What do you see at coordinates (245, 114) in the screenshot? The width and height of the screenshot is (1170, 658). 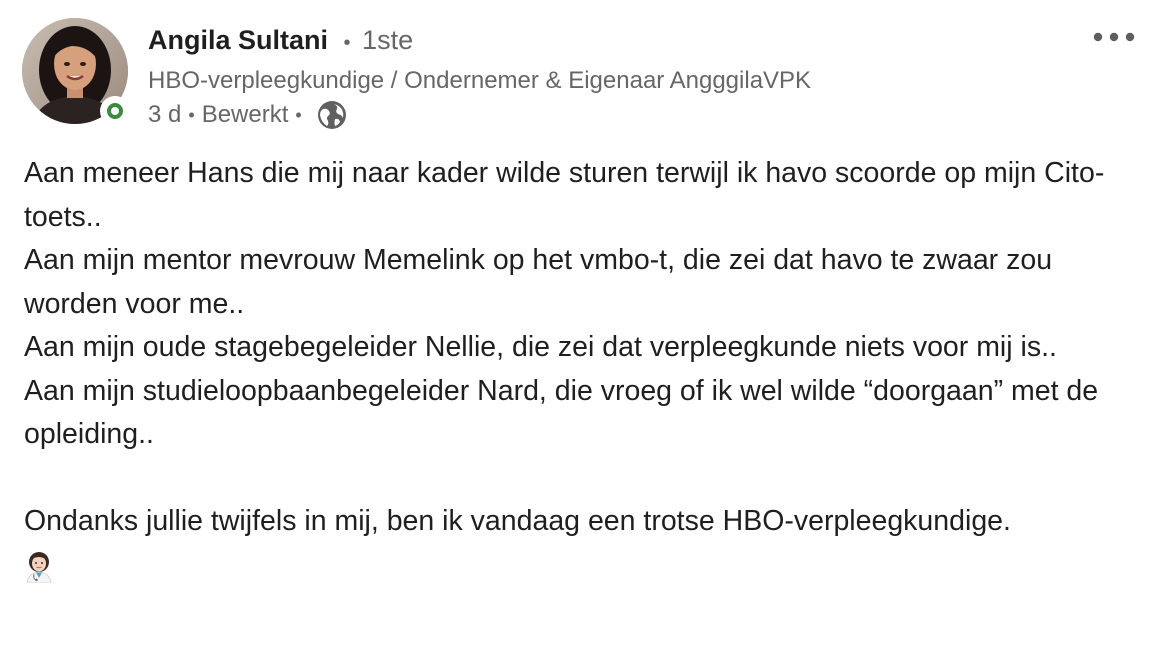 I see `edited-label: Bewerkt` at bounding box center [245, 114].